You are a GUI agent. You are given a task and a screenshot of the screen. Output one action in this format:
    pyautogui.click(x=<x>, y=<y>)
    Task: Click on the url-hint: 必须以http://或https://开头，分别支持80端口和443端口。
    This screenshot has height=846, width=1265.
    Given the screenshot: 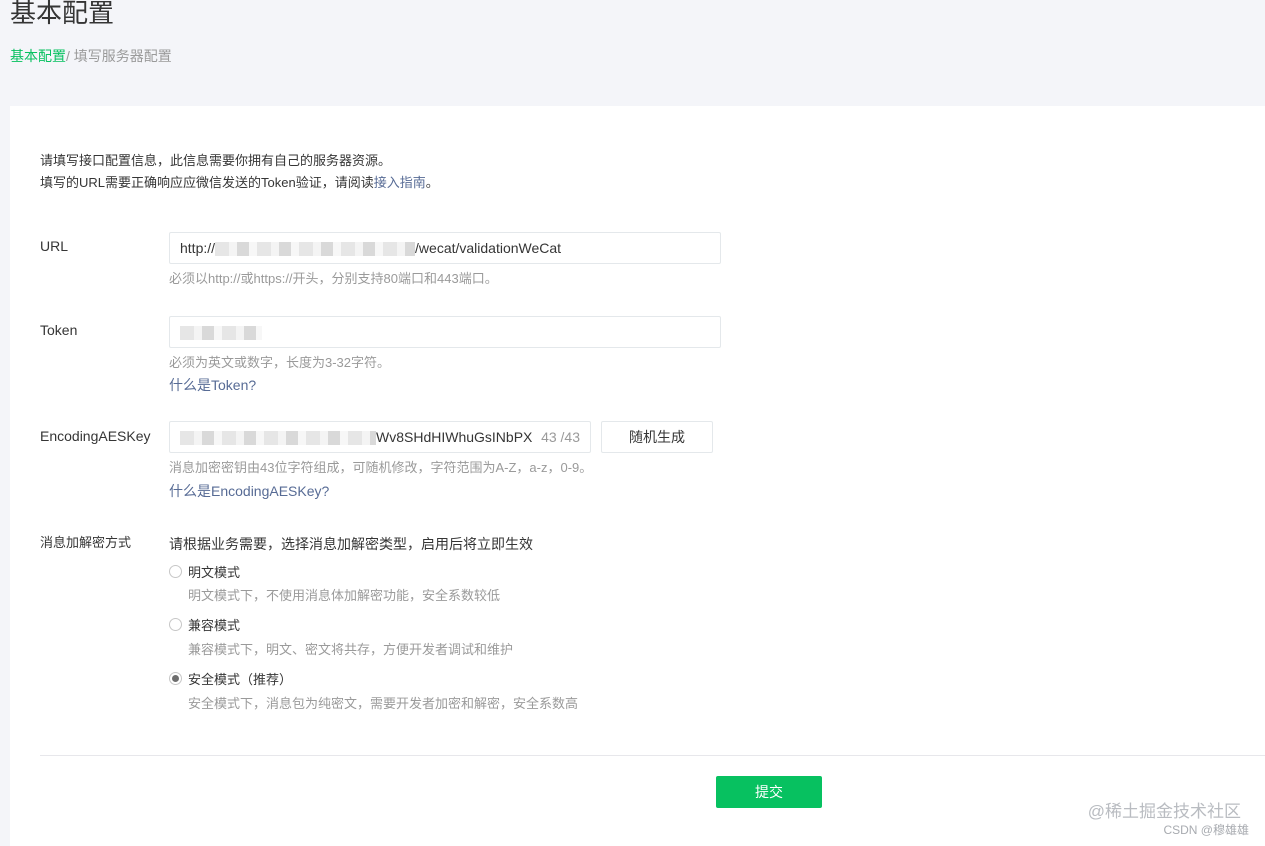 What is the action you would take?
    pyautogui.click(x=333, y=278)
    